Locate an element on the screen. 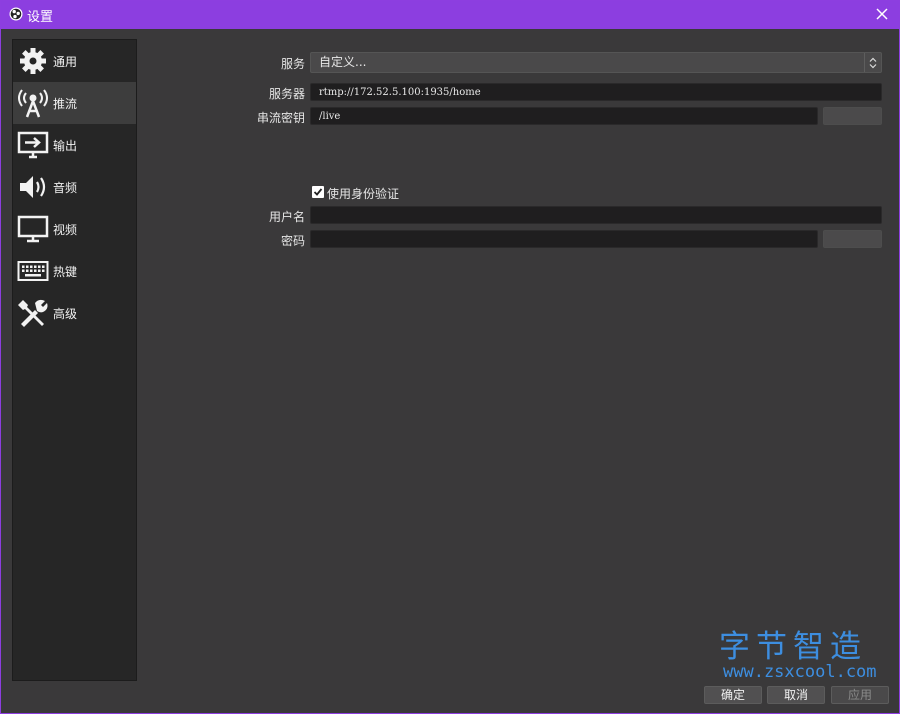 The width and height of the screenshot is (900, 714). checkmark-icon is located at coordinates (318, 192).